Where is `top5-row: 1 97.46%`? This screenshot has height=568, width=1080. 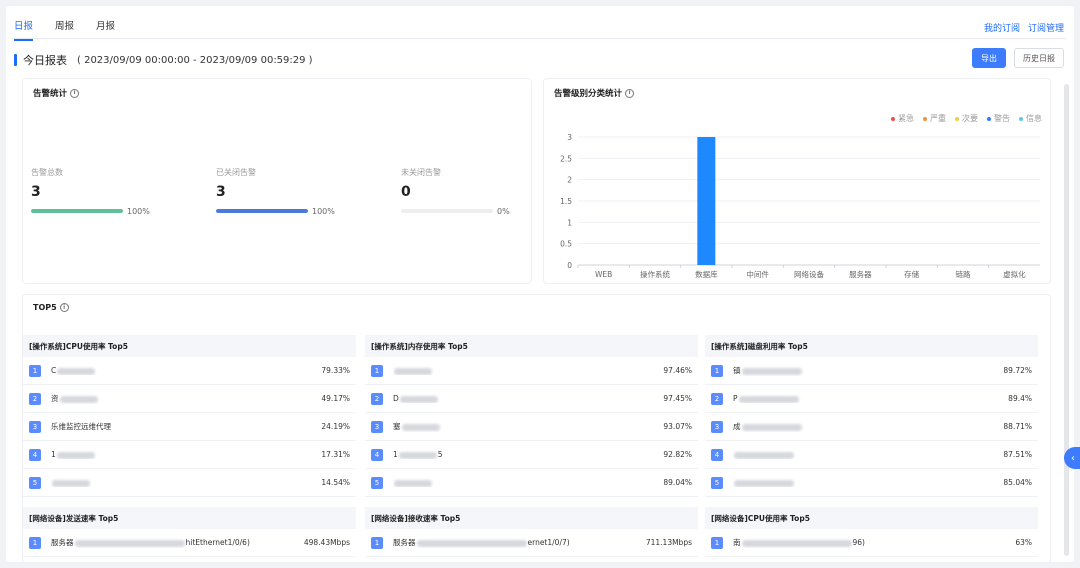 top5-row: 1 97.46% is located at coordinates (531, 371).